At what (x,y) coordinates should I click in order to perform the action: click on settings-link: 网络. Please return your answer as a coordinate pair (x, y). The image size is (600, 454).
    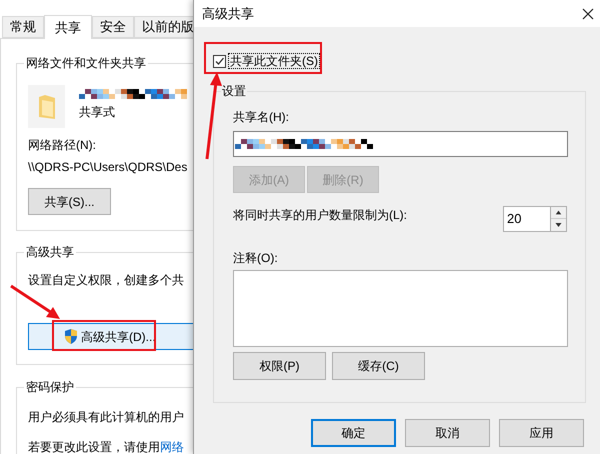
    Looking at the image, I should click on (172, 447).